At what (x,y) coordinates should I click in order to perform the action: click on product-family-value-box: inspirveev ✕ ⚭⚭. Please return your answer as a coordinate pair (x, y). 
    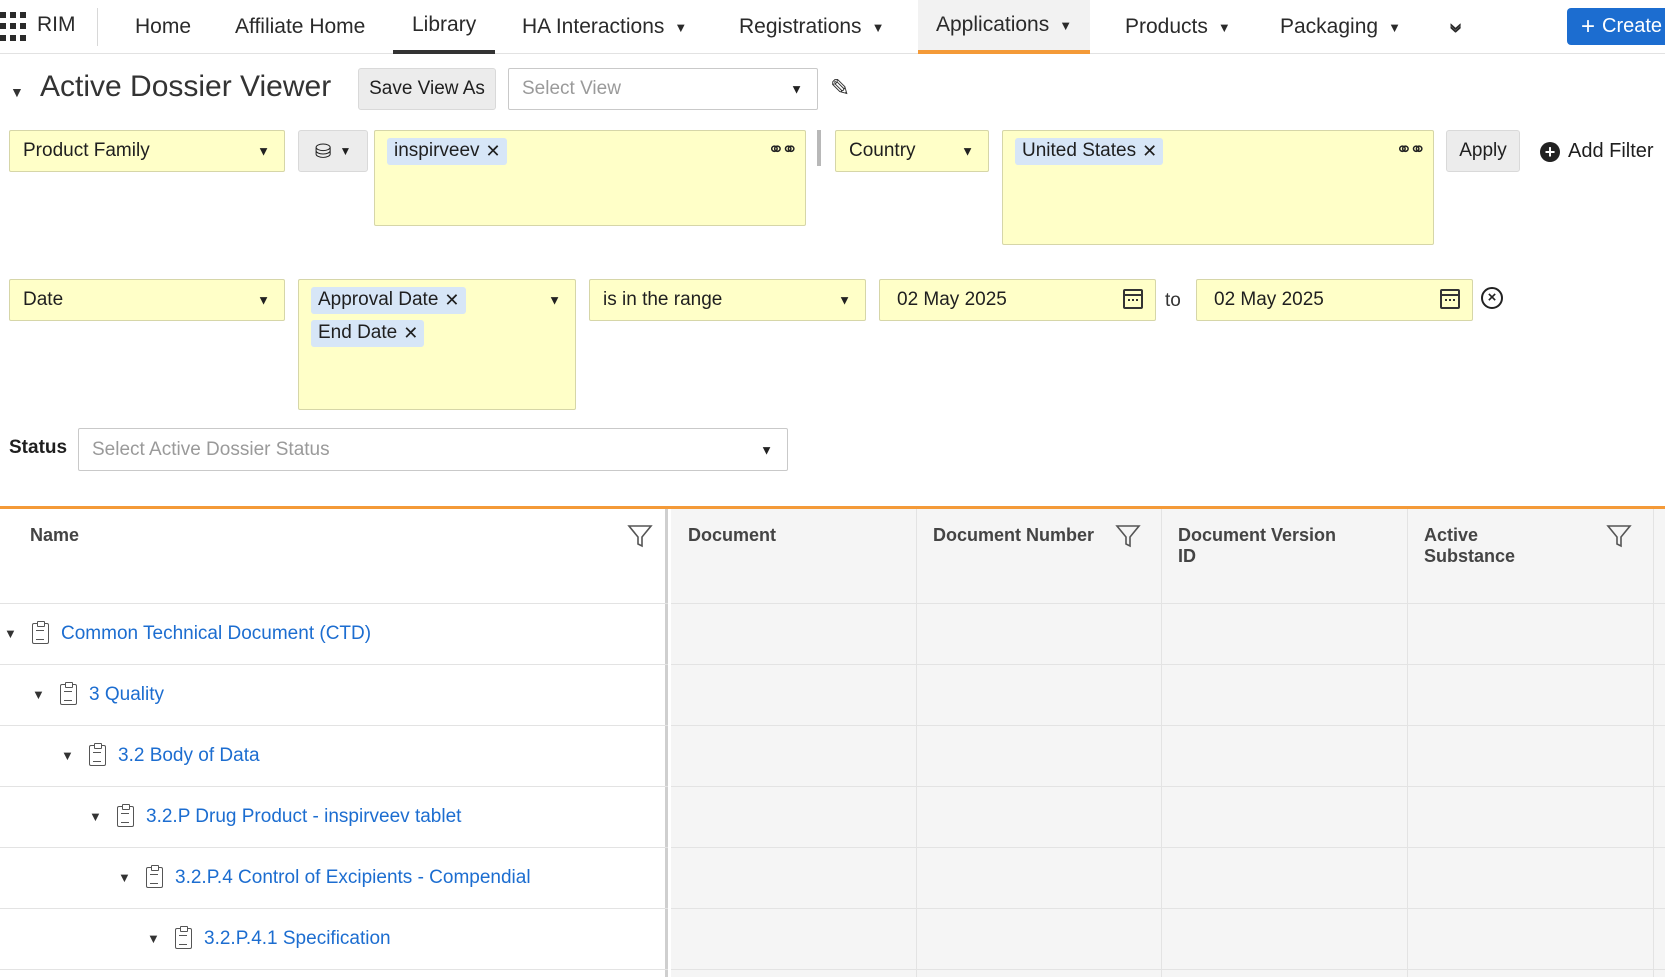
    Looking at the image, I should click on (590, 178).